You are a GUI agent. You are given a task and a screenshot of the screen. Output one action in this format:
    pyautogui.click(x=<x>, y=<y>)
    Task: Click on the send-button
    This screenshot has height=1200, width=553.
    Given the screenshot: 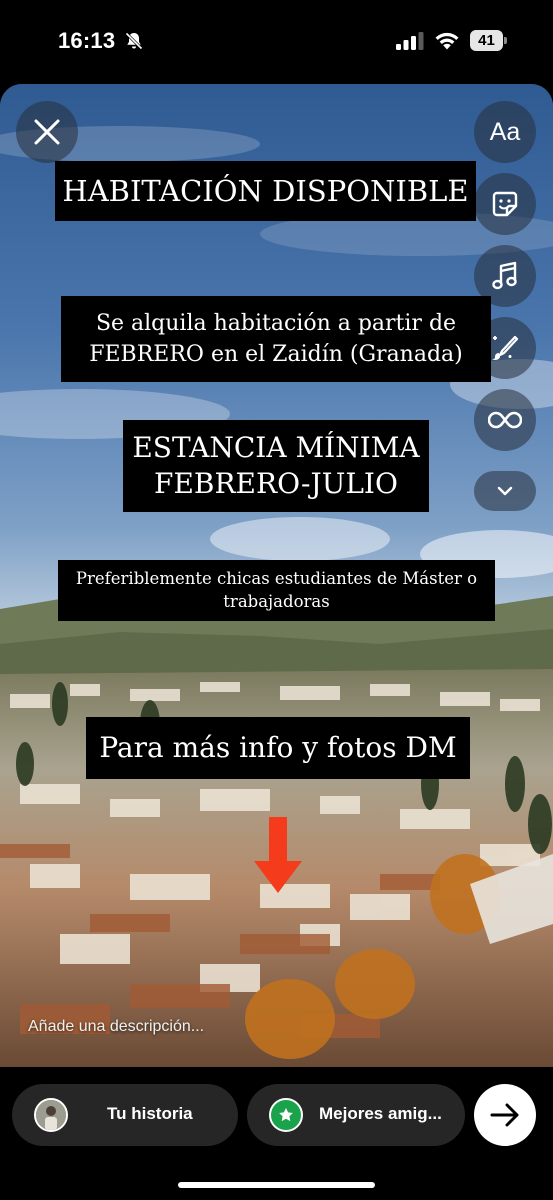 What is the action you would take?
    pyautogui.click(x=505, y=1115)
    